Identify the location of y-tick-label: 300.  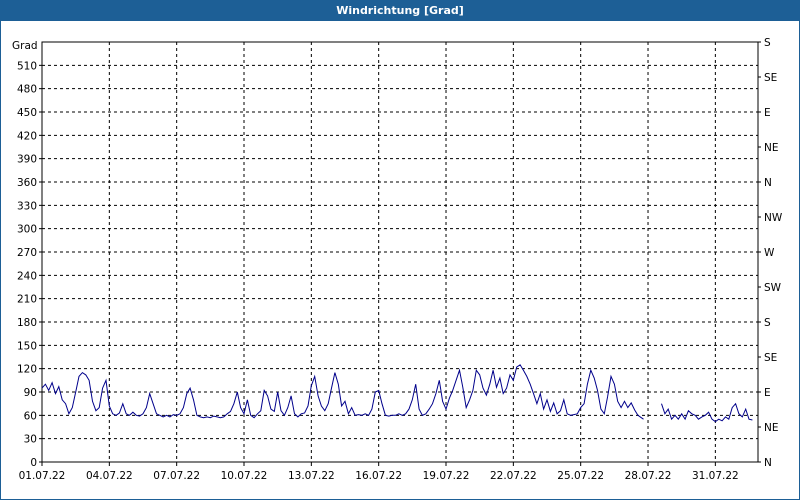
(27, 230).